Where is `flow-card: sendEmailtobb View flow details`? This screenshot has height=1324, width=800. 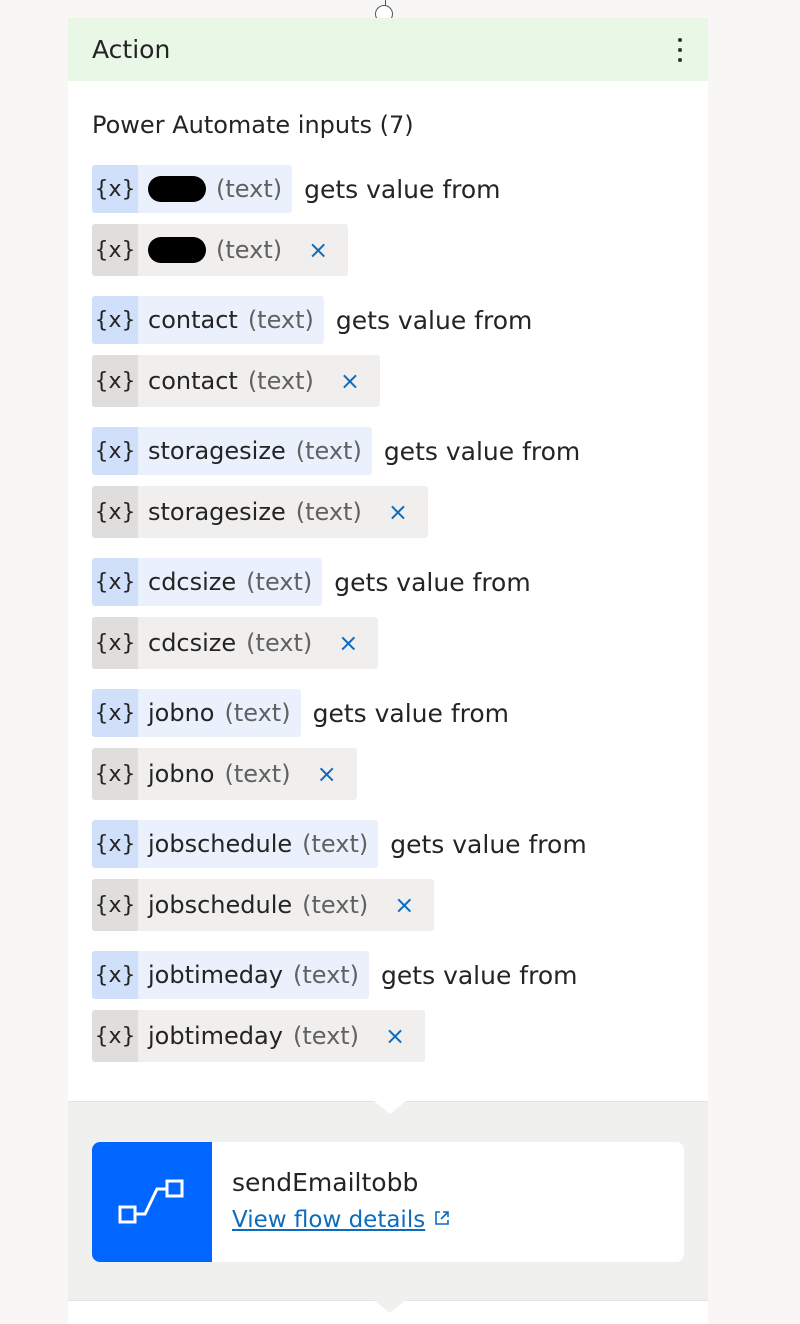 flow-card: sendEmailtobb View flow details is located at coordinates (388, 1202).